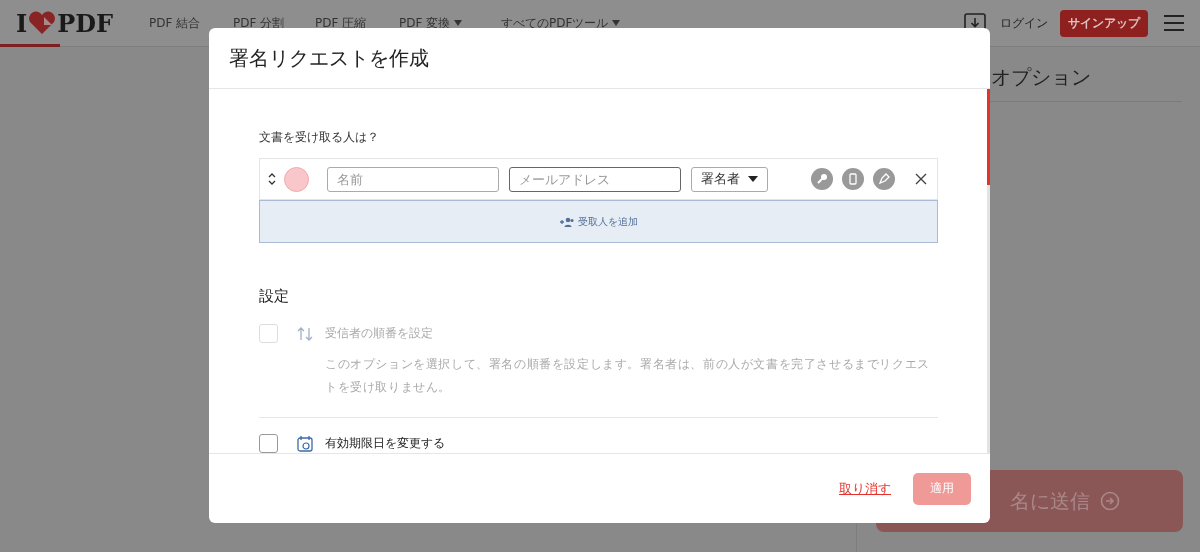 The height and width of the screenshot is (552, 1200). Describe the element at coordinates (566, 221) in the screenshot. I see `add-person-icon` at that location.